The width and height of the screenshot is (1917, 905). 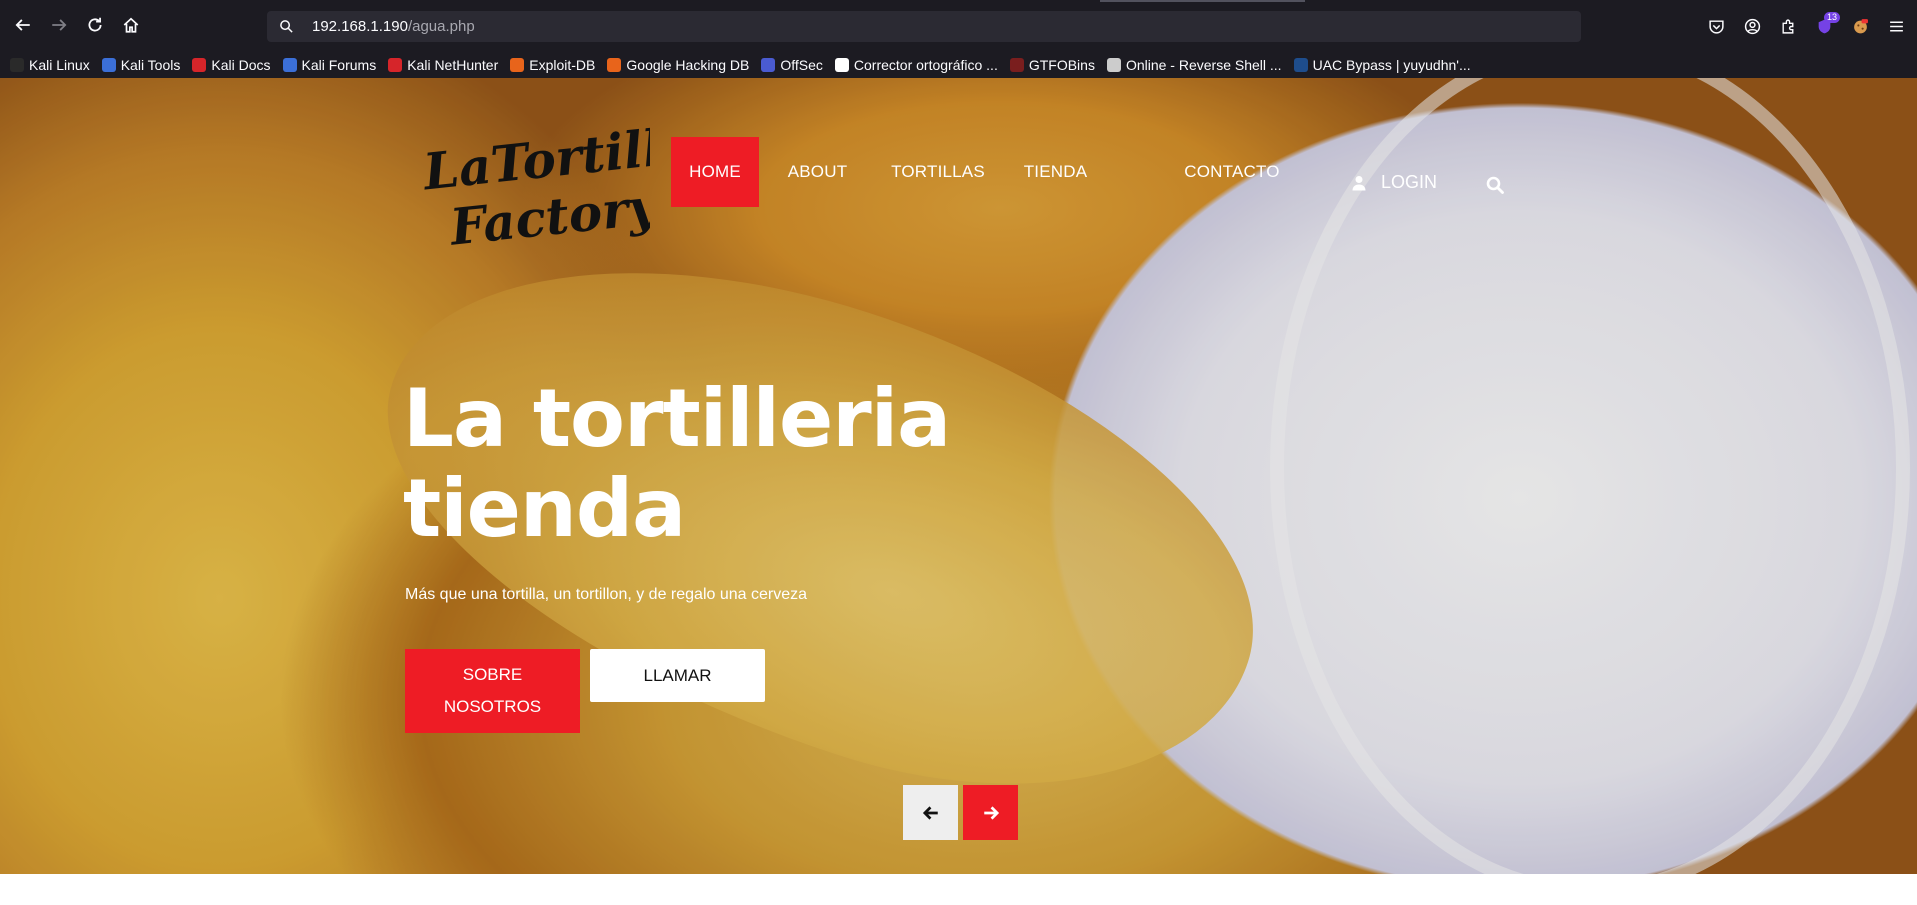 I want to click on bookmark-item: Exploit-DB, so click(x=552, y=65).